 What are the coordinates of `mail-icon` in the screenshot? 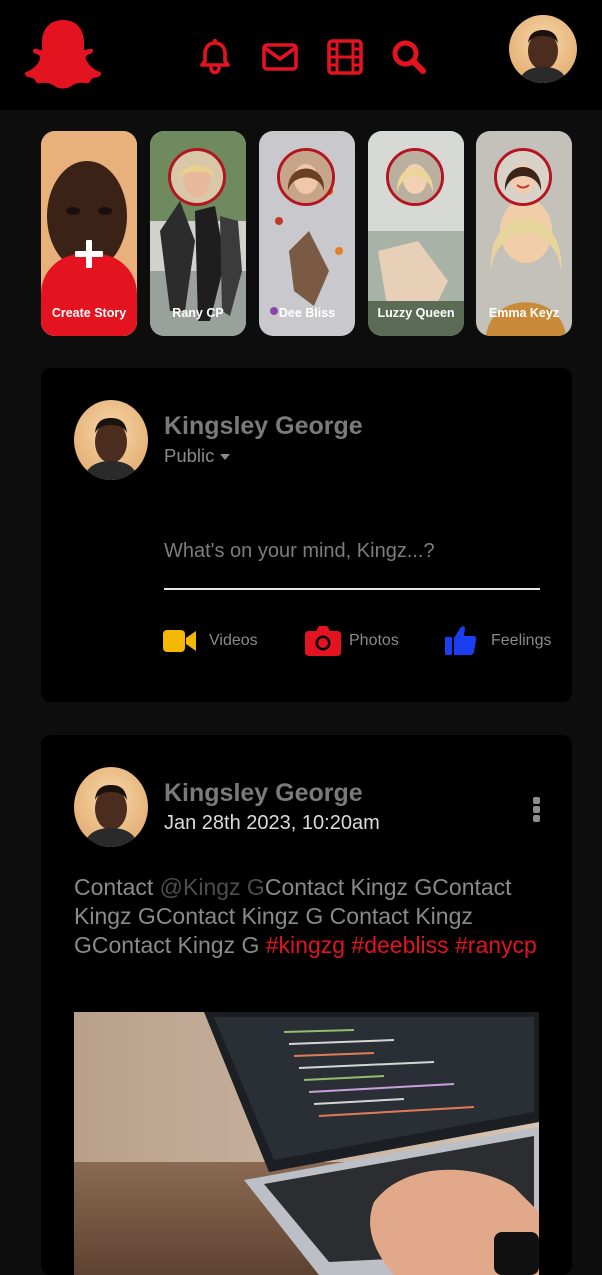 It's located at (280, 57).